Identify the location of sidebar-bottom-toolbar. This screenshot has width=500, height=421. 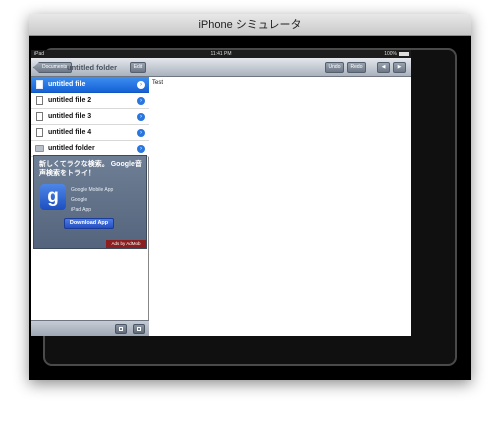
(90, 328).